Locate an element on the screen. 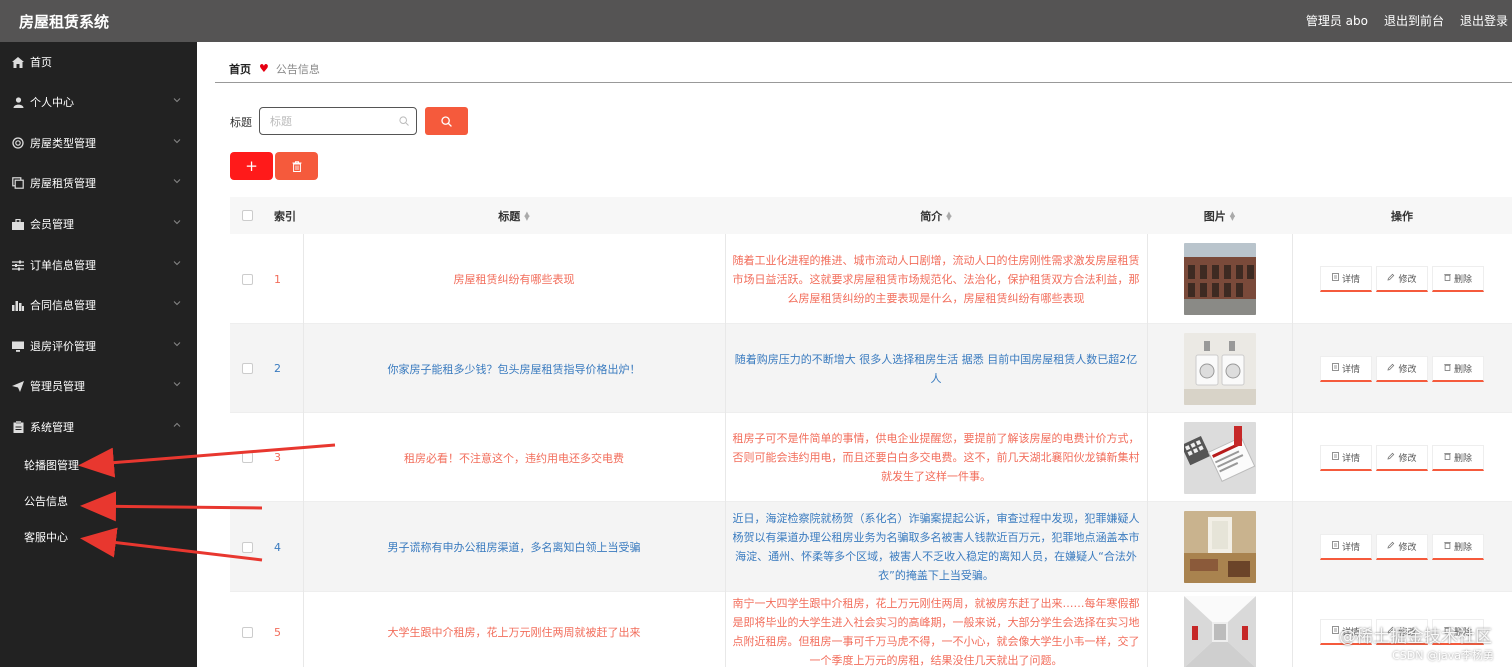  sidebar-item-label: 房屋租赁管理 is located at coordinates (63, 183).